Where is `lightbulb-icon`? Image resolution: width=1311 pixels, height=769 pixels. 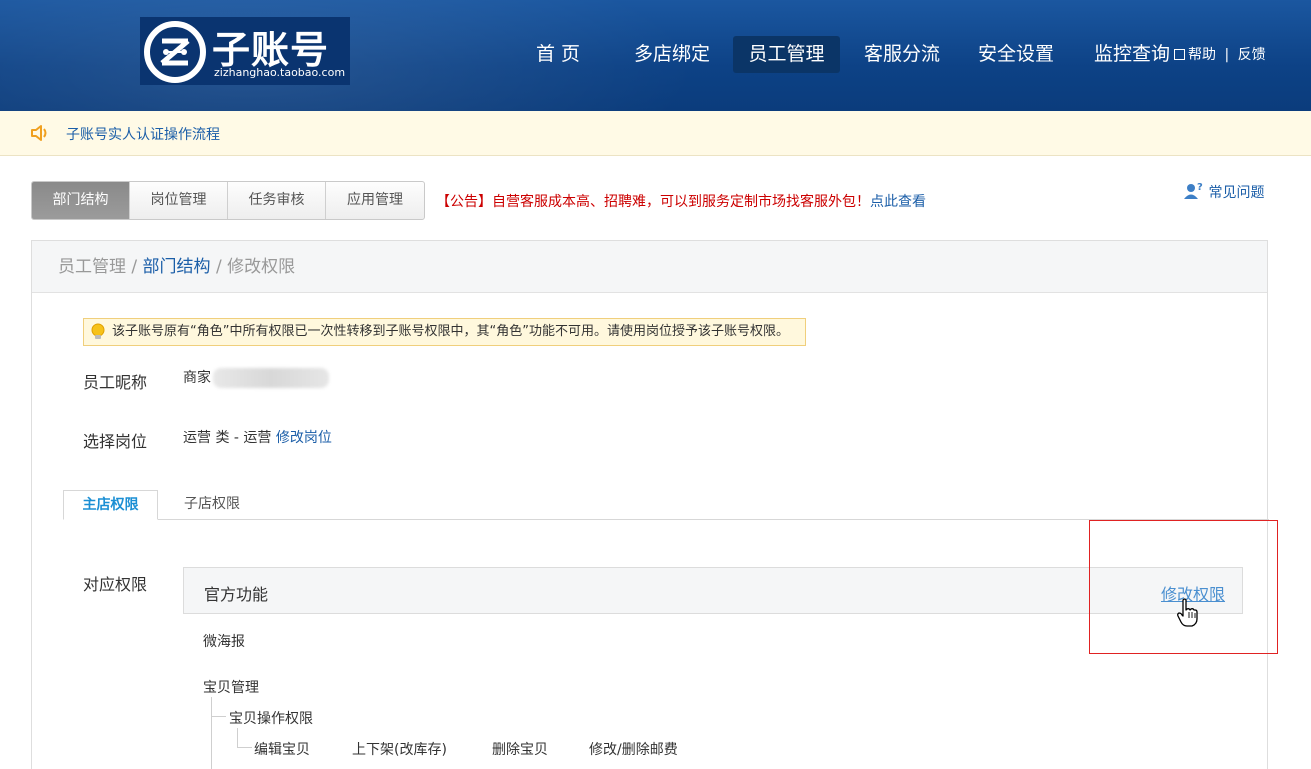 lightbulb-icon is located at coordinates (98, 337).